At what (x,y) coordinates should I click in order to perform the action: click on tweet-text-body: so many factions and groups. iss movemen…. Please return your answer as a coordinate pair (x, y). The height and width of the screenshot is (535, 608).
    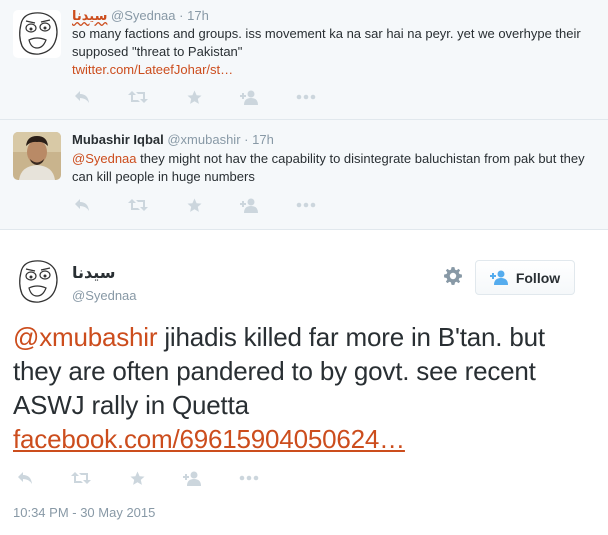
    Looking at the image, I should click on (326, 42).